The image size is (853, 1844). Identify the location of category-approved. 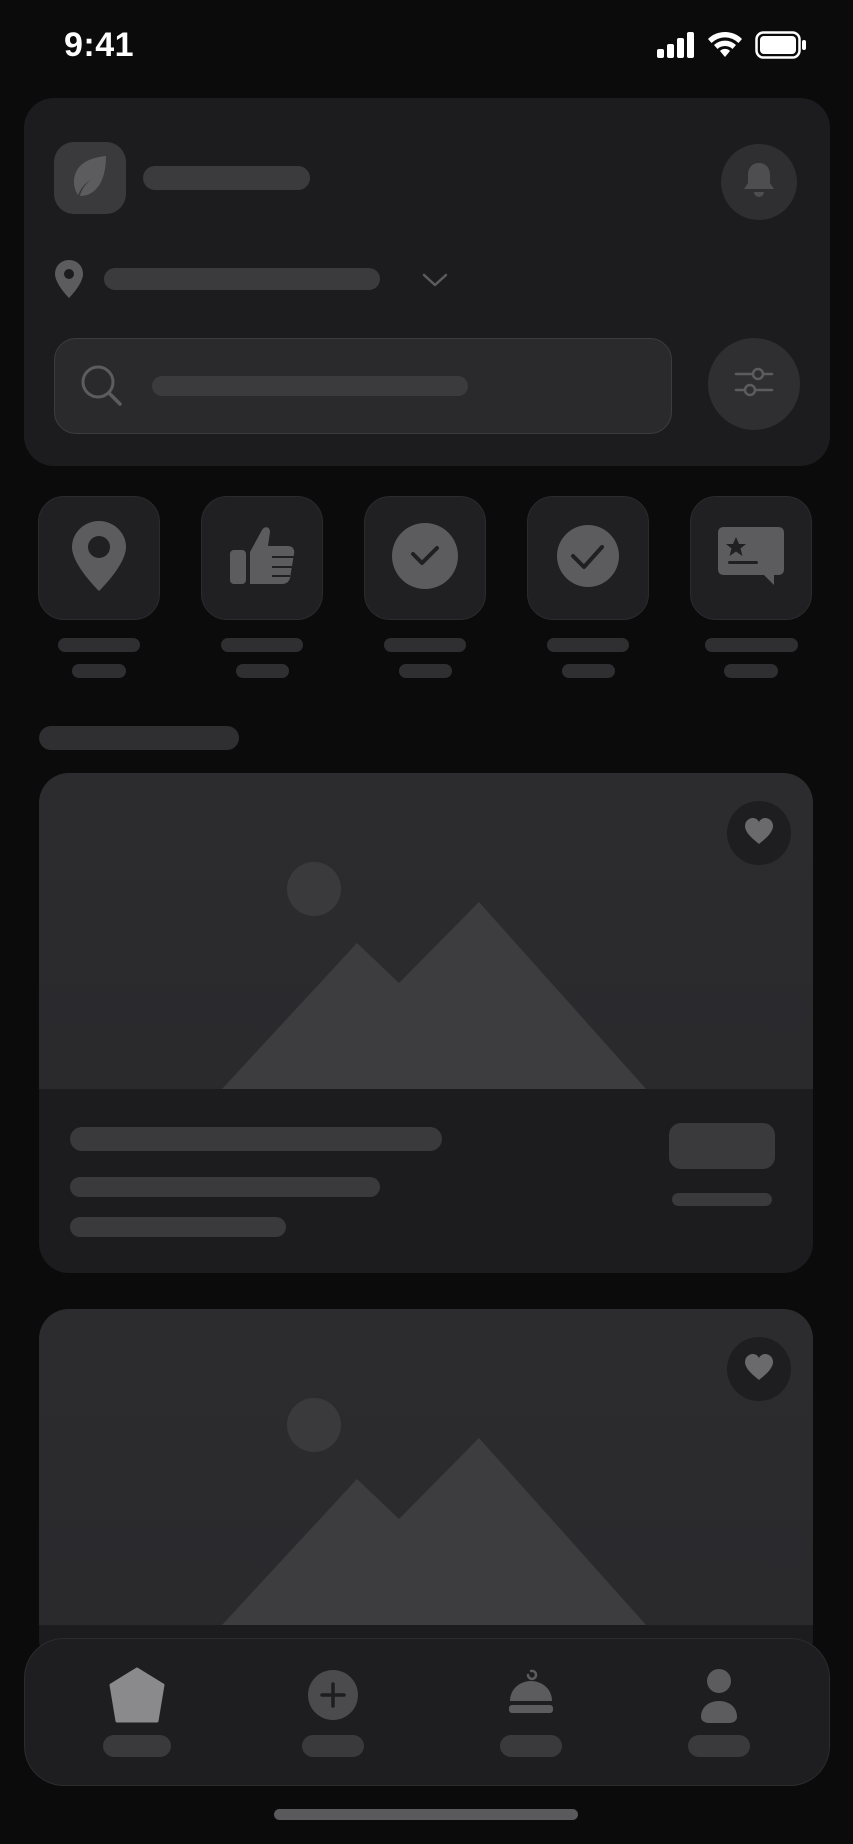
(588, 558).